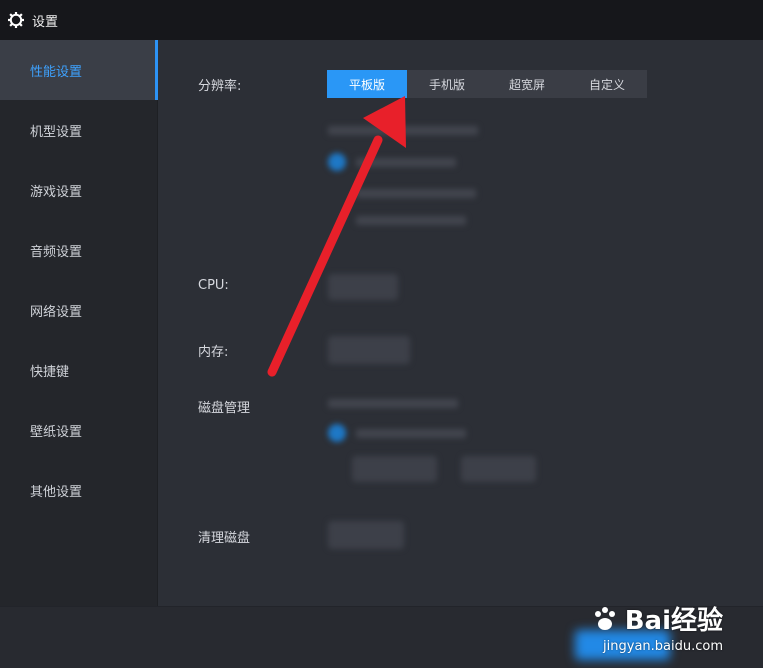  Describe the element at coordinates (213, 285) in the screenshot. I see `cpu-label: CPU:` at that location.